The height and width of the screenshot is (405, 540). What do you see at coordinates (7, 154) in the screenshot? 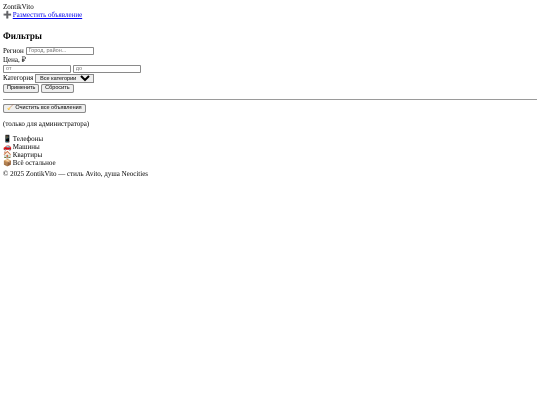
I see `house-icon: 🏠` at bounding box center [7, 154].